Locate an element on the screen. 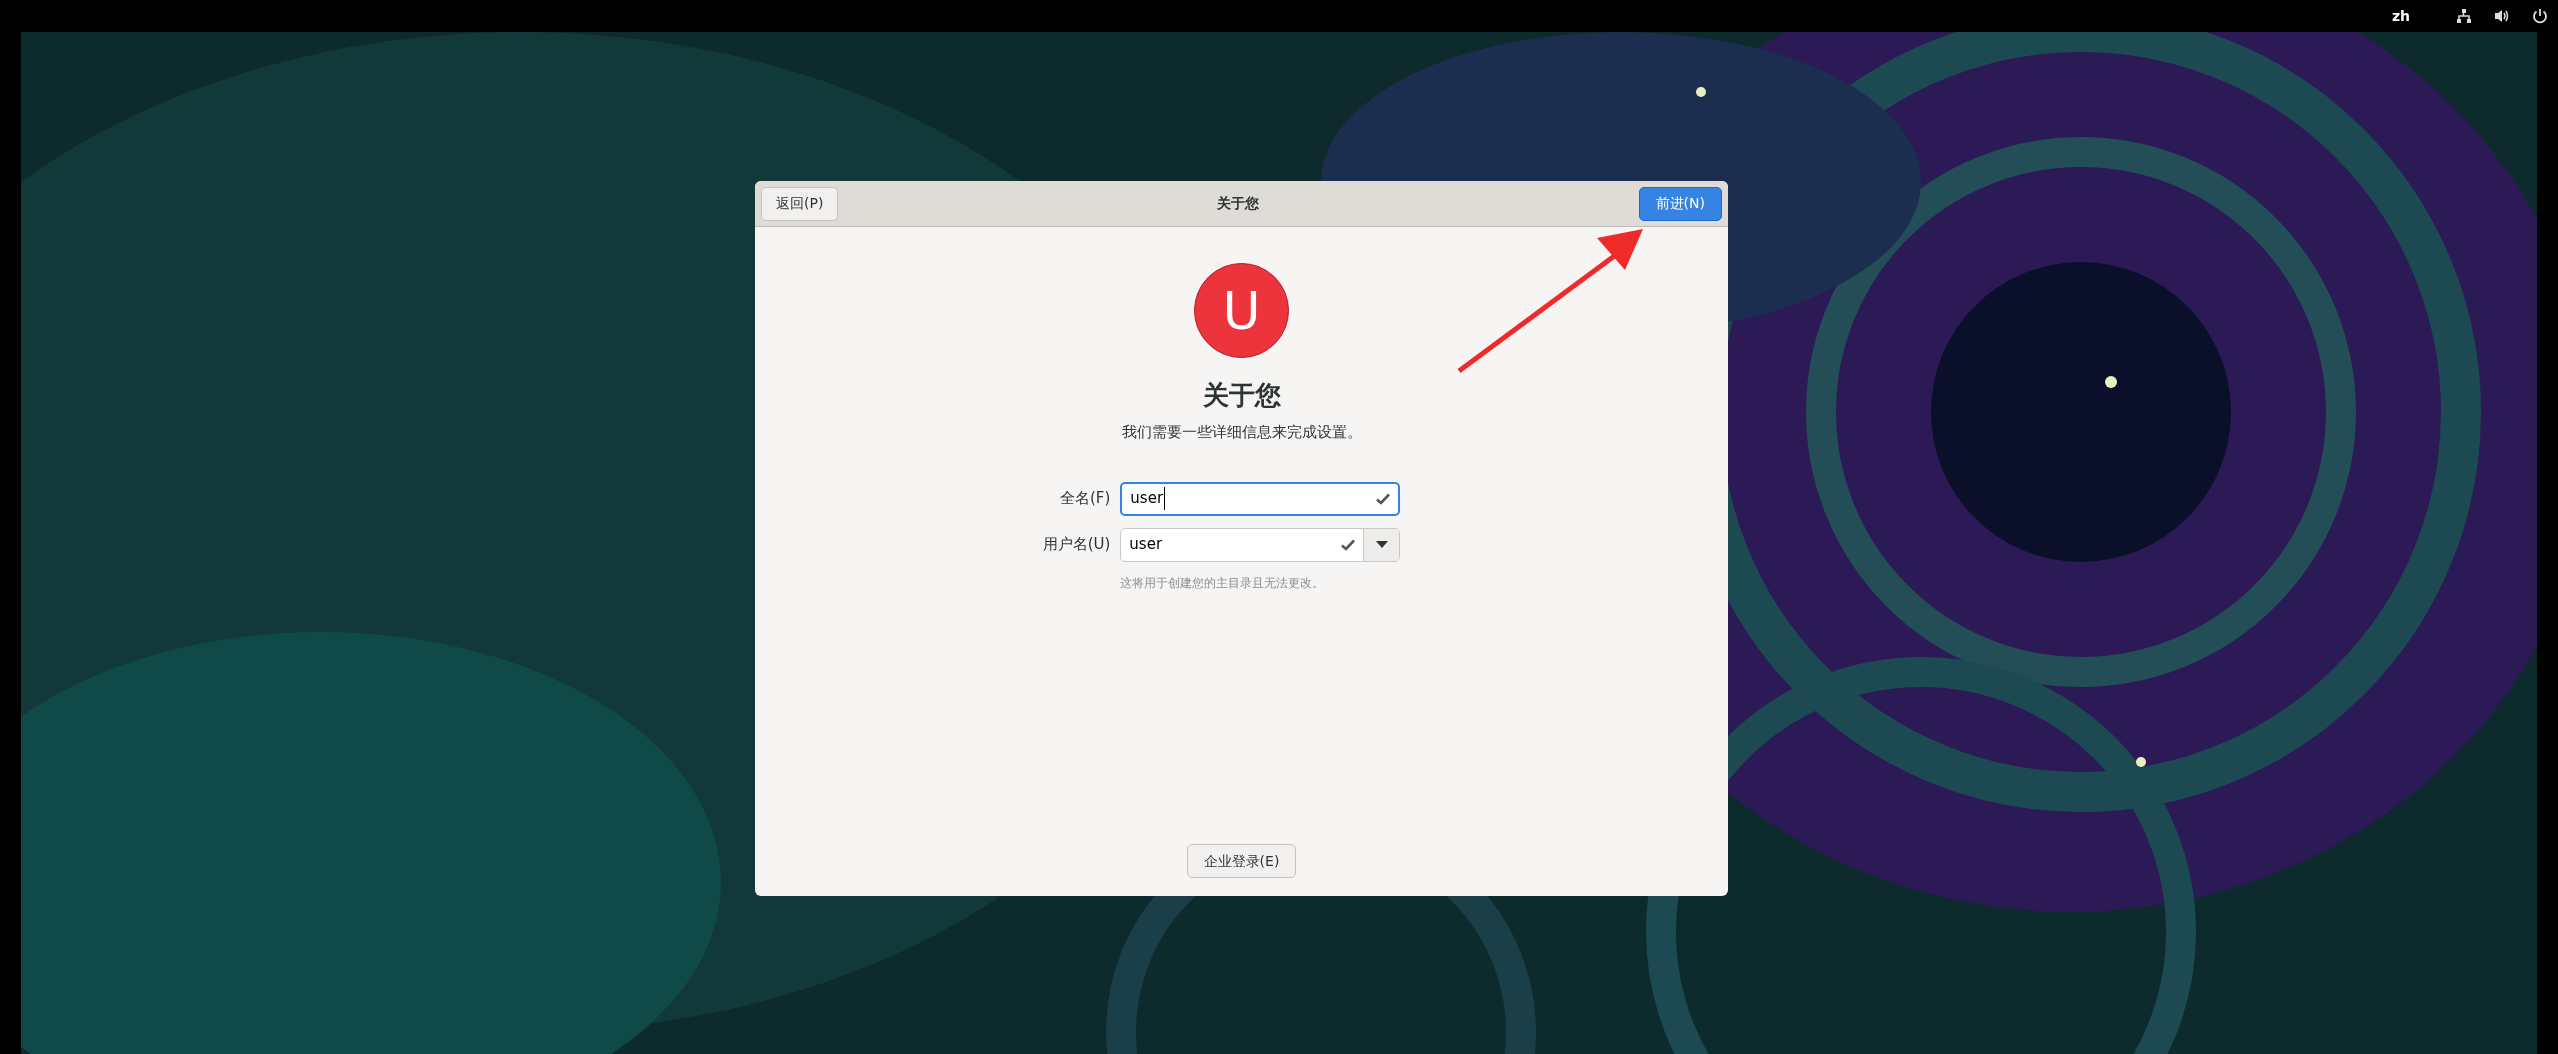  enterprise-login-button: 企业登录(E) is located at coordinates (1241, 861).